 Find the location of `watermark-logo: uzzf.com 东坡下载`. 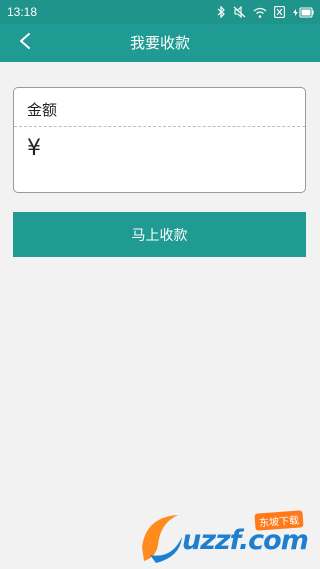

watermark-logo: uzzf.com 东坡下载 is located at coordinates (226, 536).